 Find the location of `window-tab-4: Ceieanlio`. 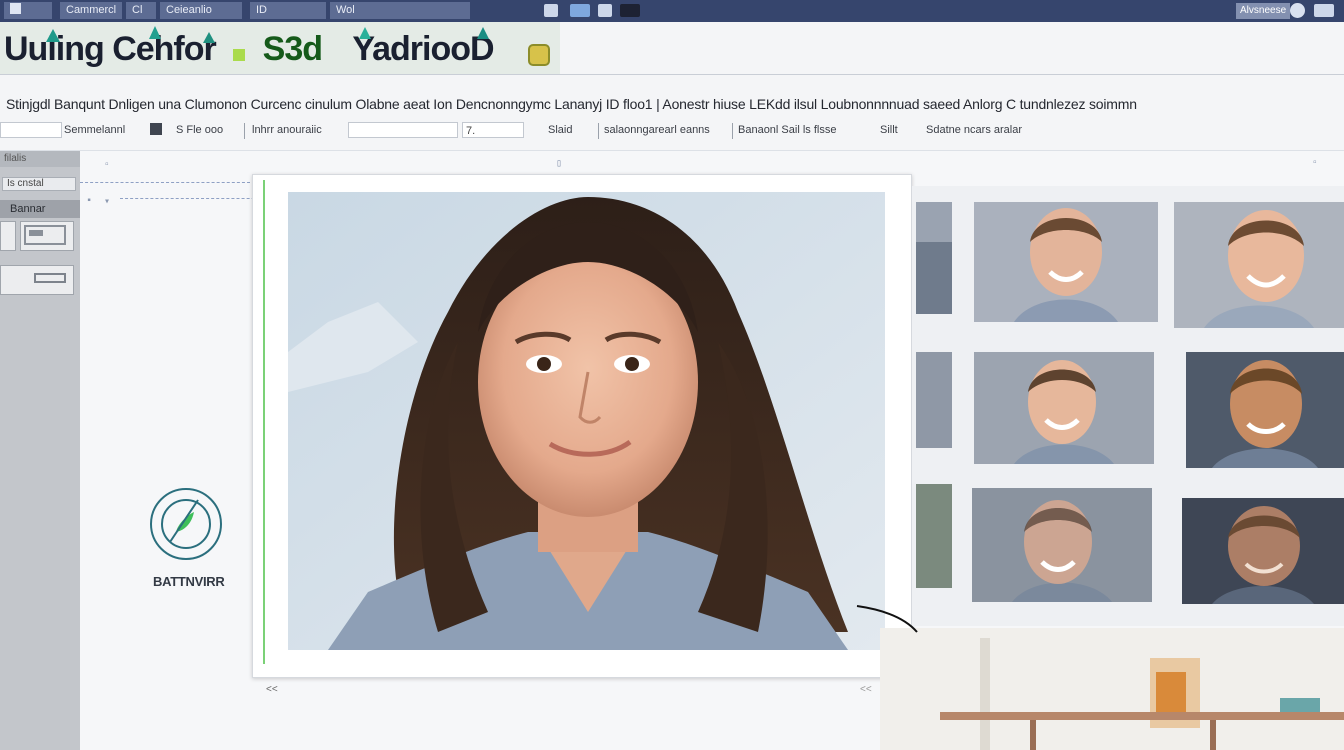

window-tab-4: Ceieanlio is located at coordinates (201, 10).